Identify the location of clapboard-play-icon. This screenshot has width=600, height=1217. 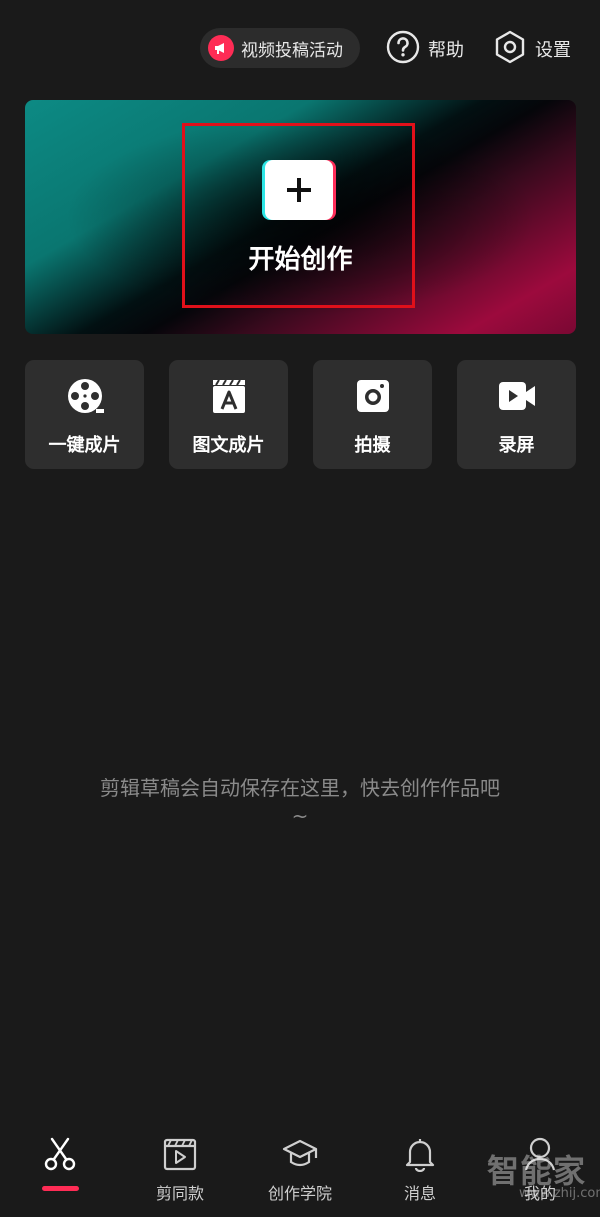
(180, 1154).